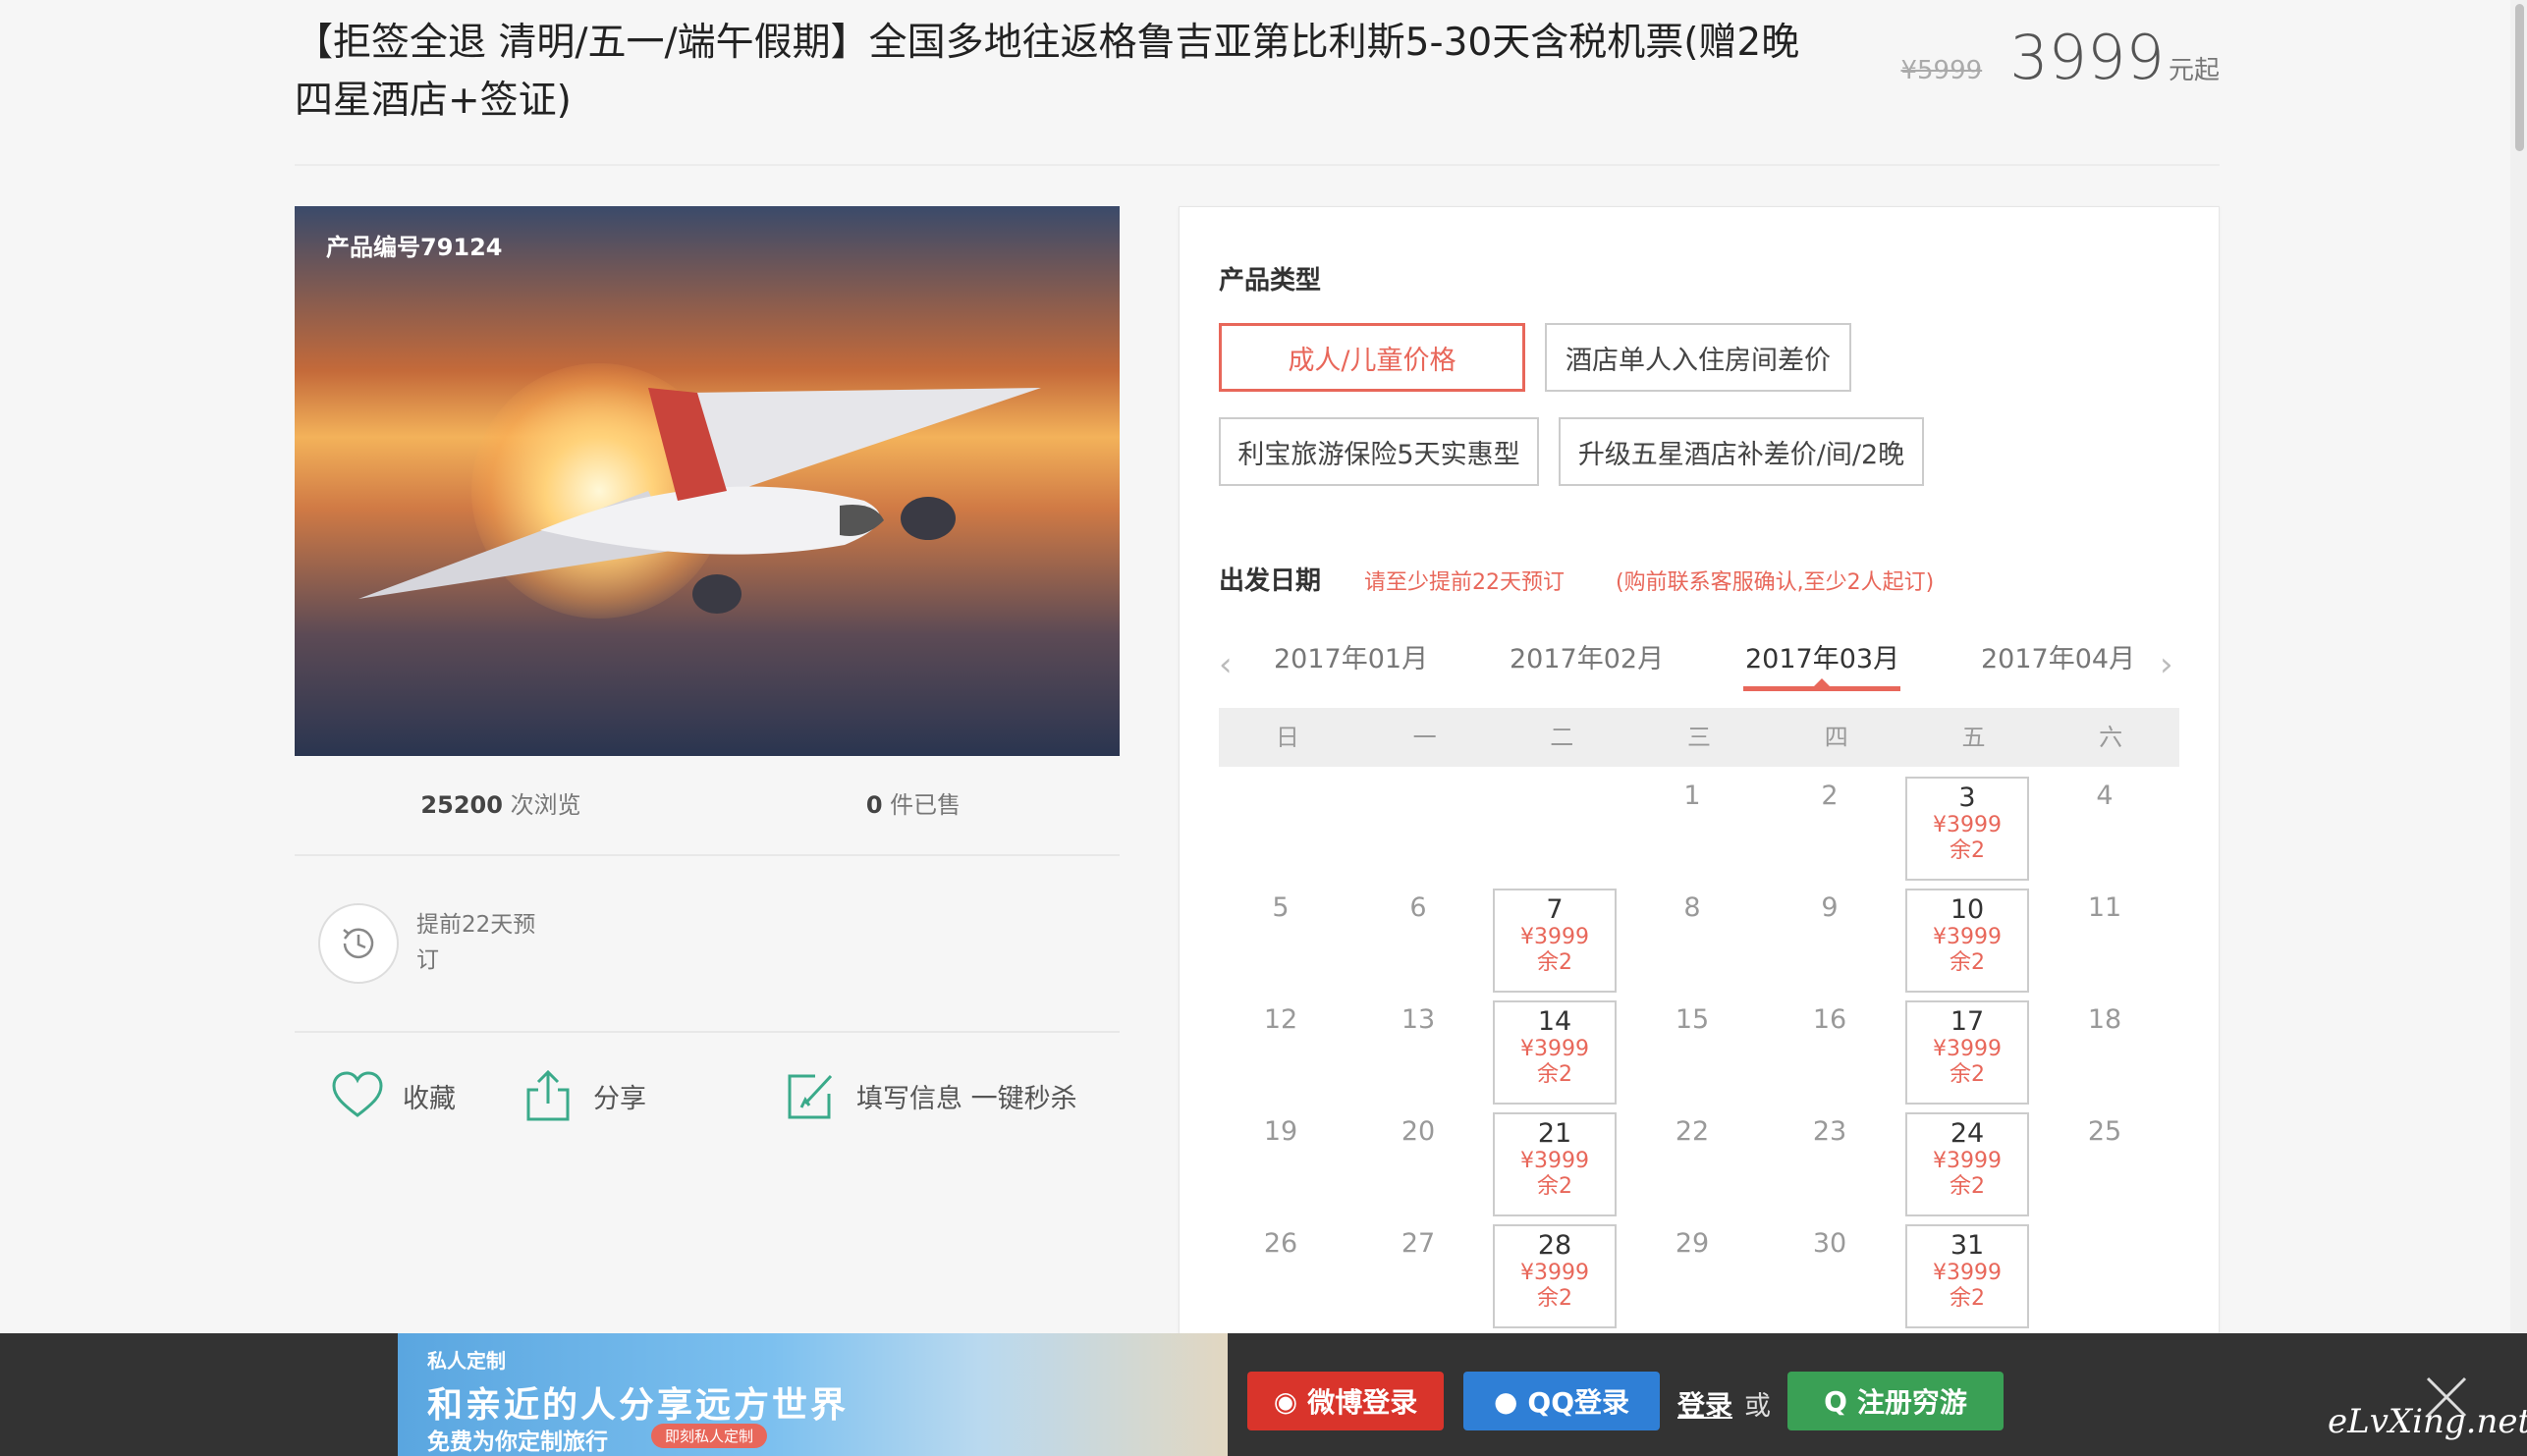  What do you see at coordinates (1967, 1276) in the screenshot?
I see `calendar-day-available: 31 ¥3999 余2` at bounding box center [1967, 1276].